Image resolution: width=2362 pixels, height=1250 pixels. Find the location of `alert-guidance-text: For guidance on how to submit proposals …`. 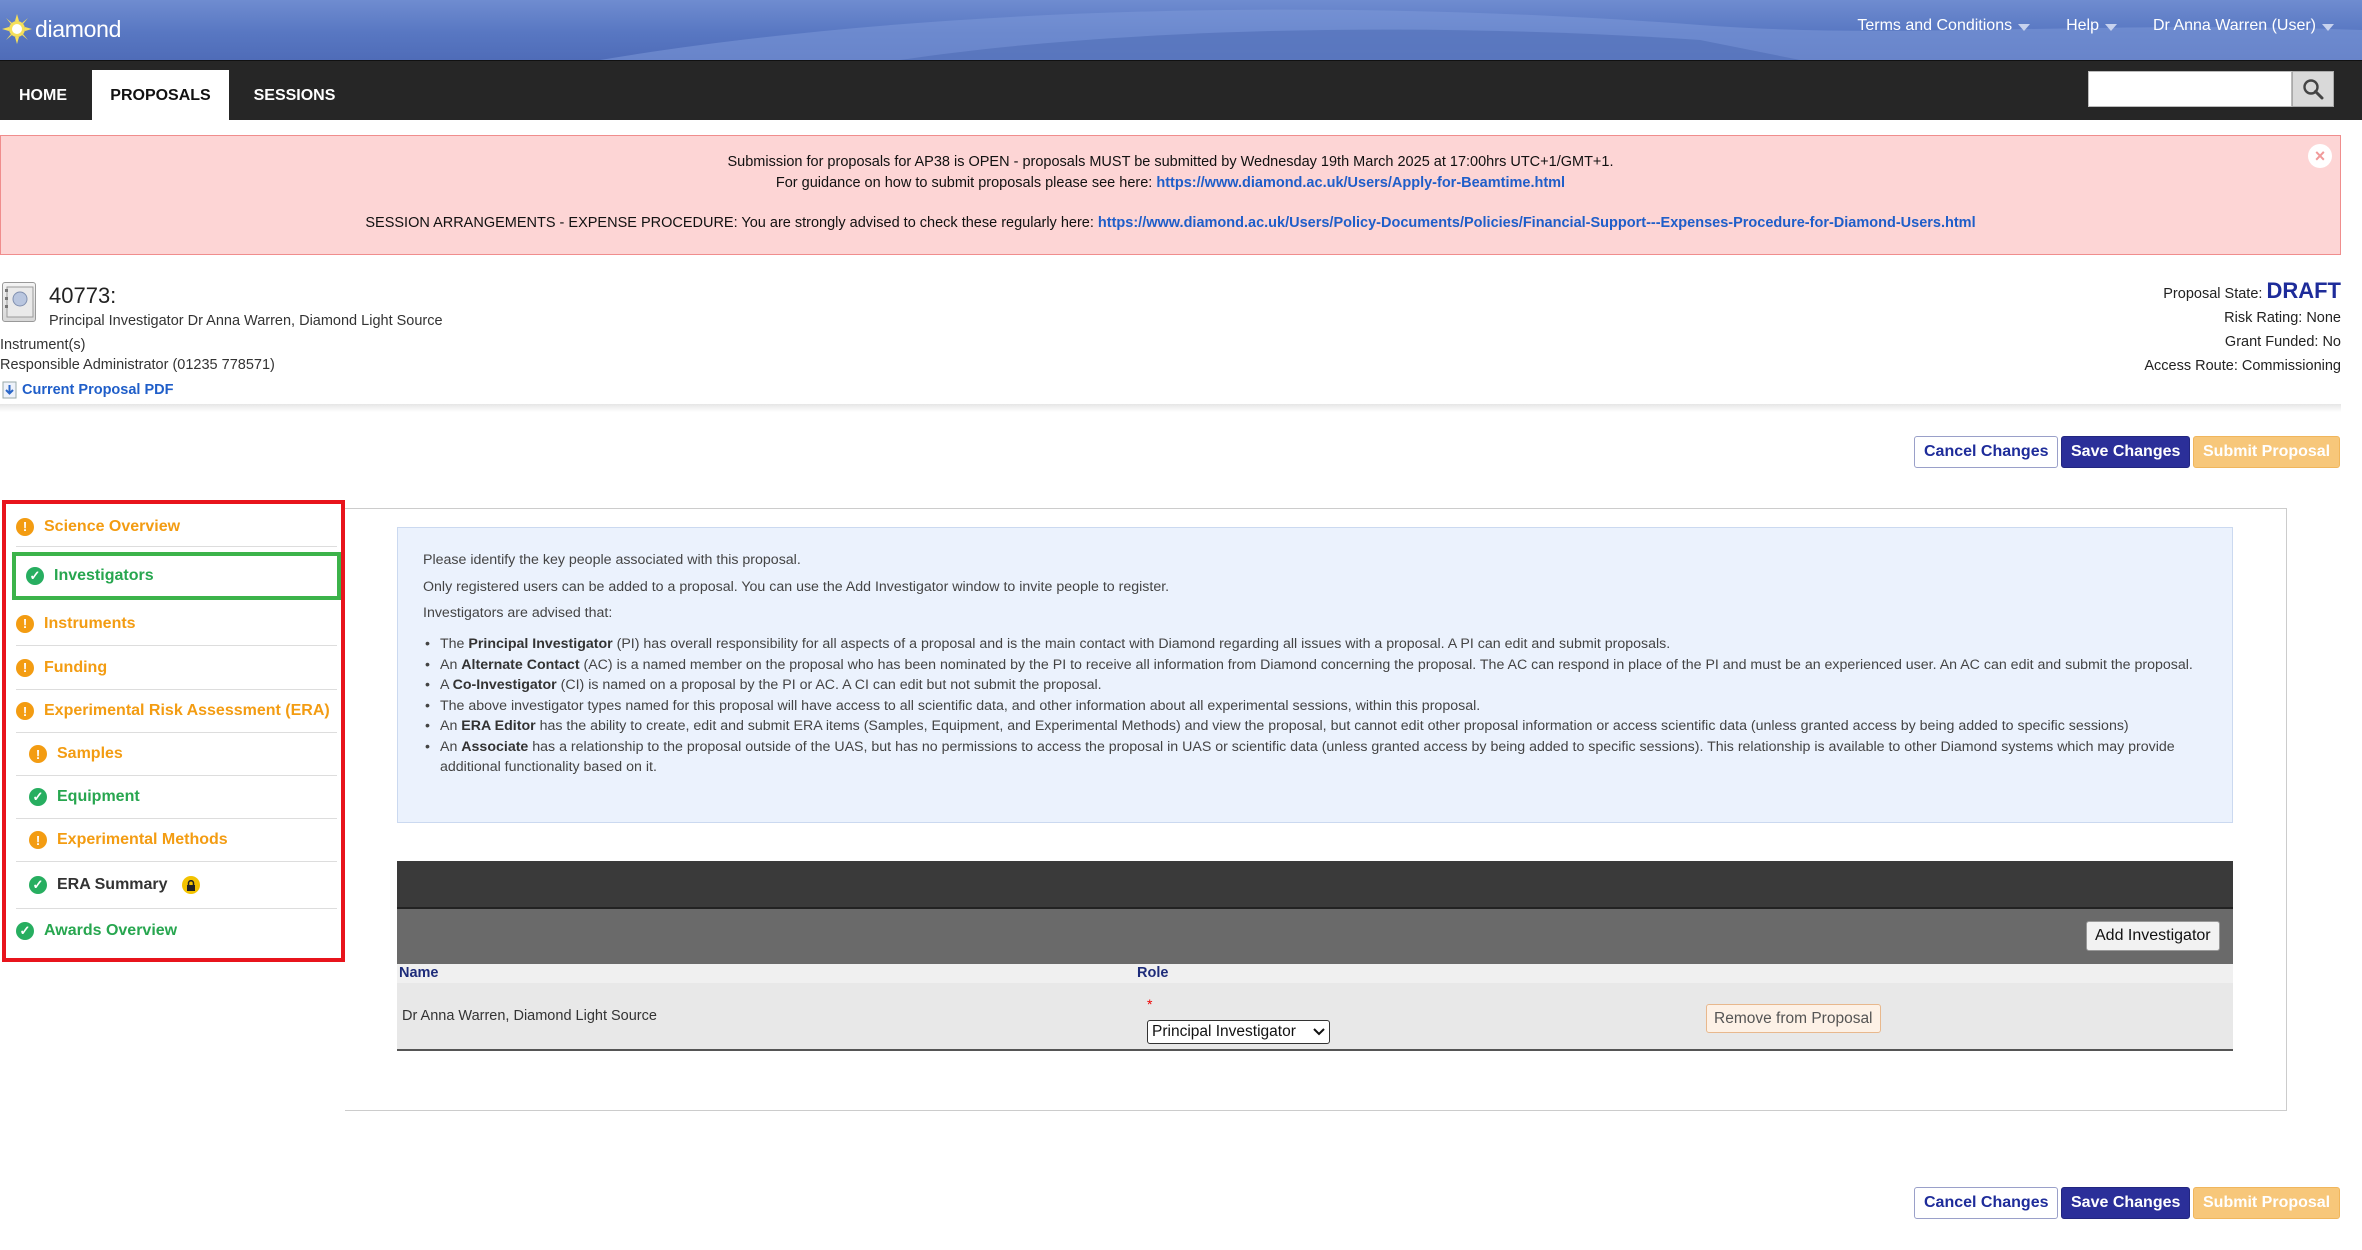

alert-guidance-text: For guidance on how to submit proposals … is located at coordinates (966, 183).